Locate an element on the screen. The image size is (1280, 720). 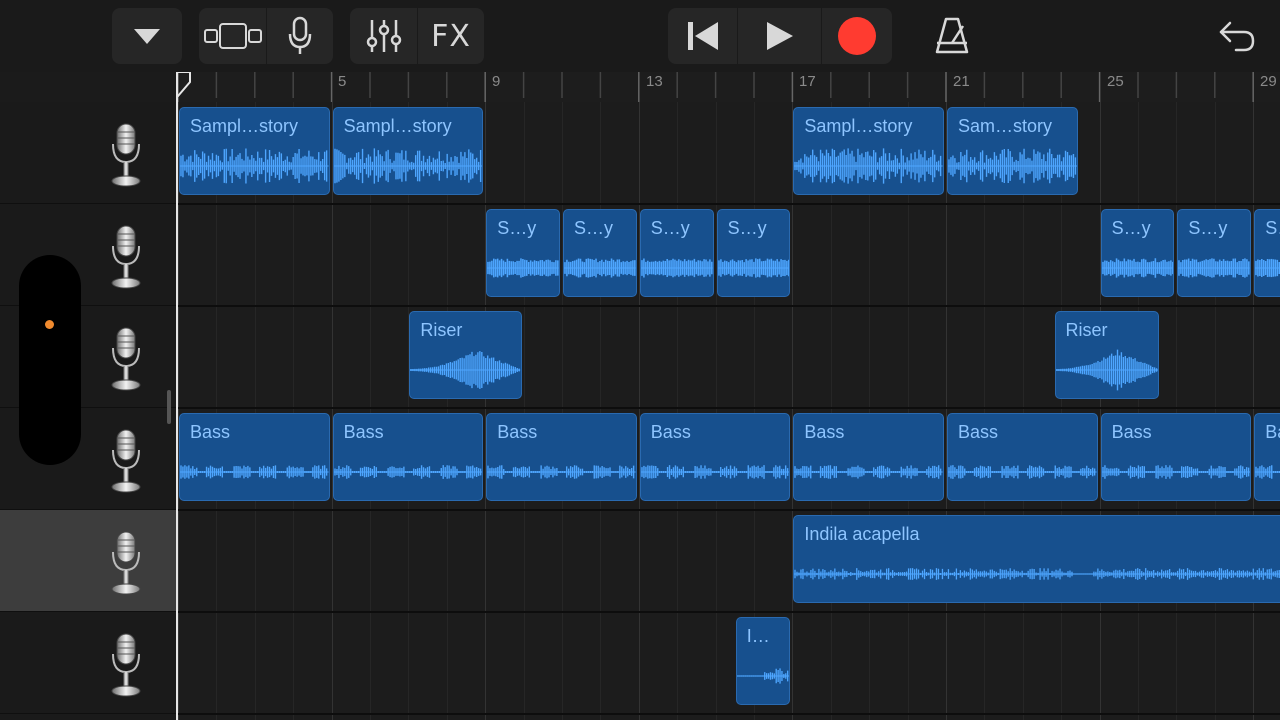
audio-region: Sam…story is located at coordinates (1013, 151).